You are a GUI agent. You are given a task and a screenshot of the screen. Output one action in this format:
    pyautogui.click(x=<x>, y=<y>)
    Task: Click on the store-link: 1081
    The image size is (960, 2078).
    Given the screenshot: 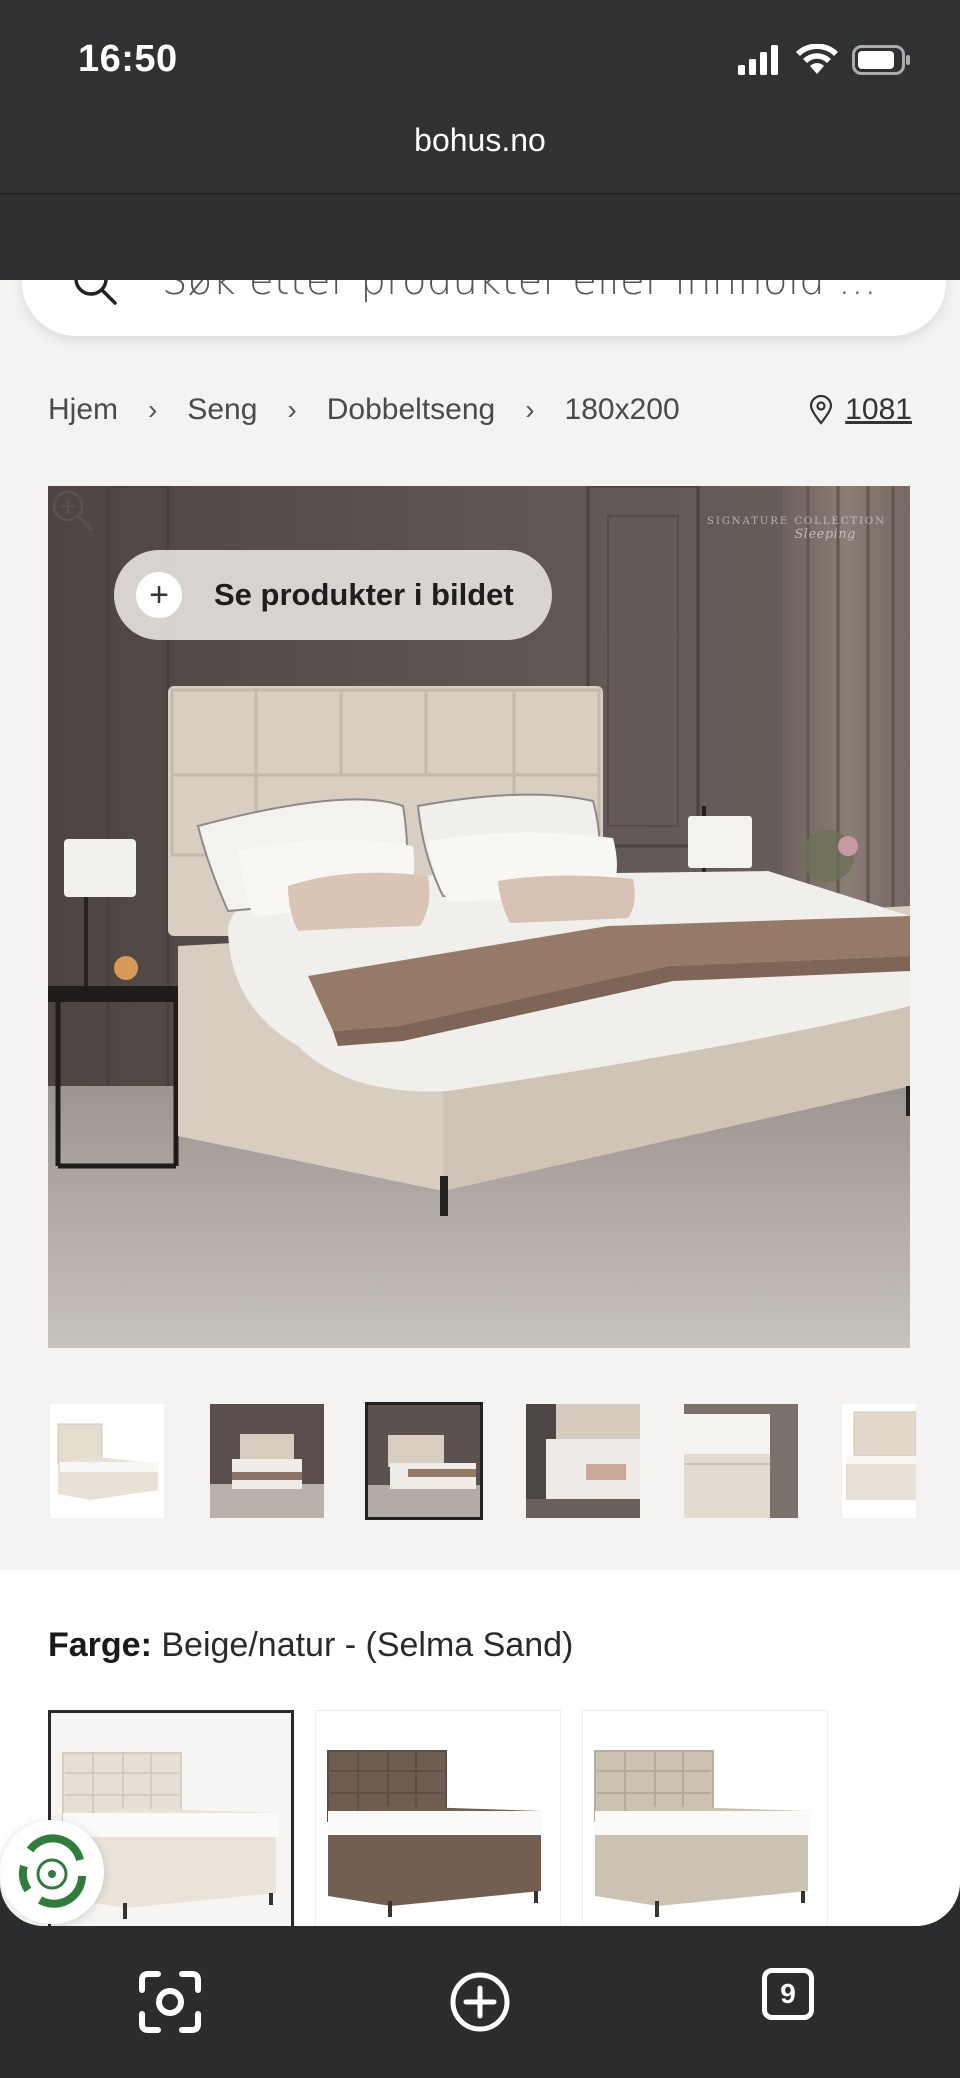 What is the action you would take?
    pyautogui.click(x=860, y=410)
    